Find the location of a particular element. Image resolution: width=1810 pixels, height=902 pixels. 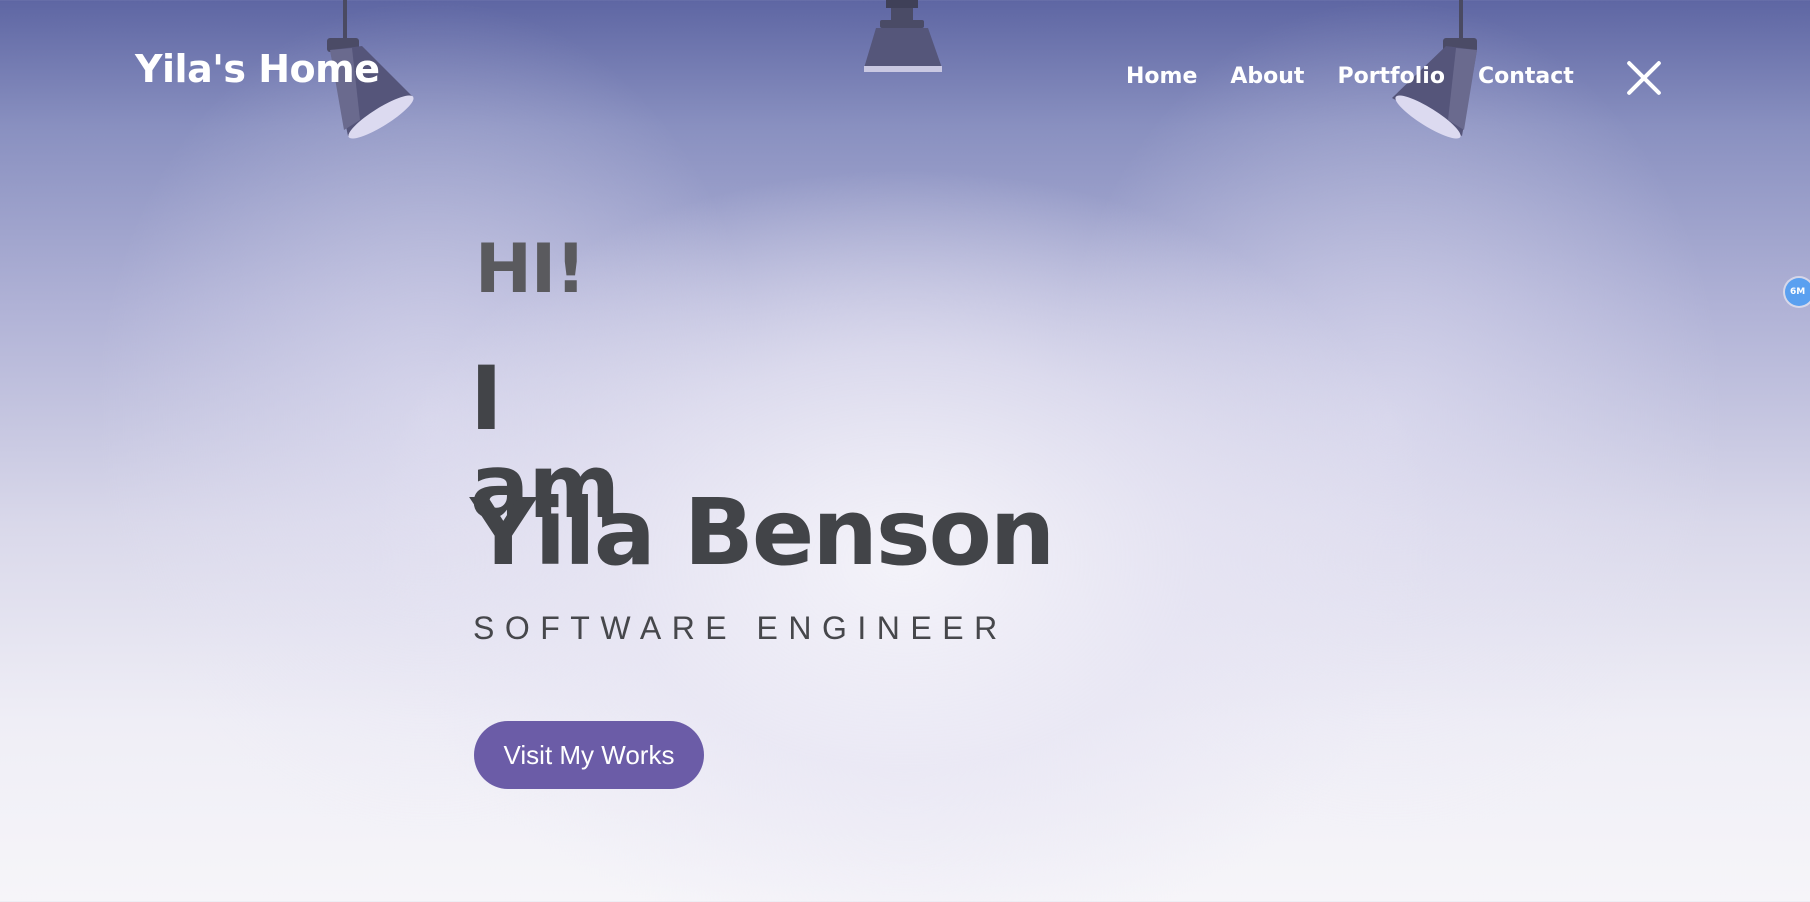

site-logo: Yila's Home is located at coordinates (257, 69).